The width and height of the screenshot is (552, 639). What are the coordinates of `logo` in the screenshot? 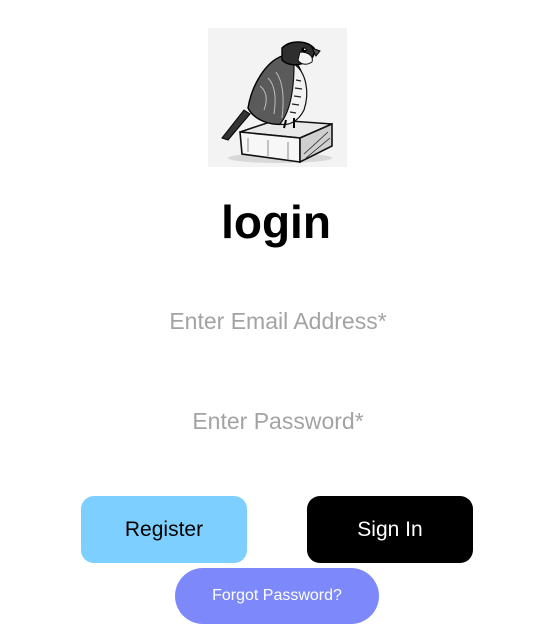 It's located at (277, 97).